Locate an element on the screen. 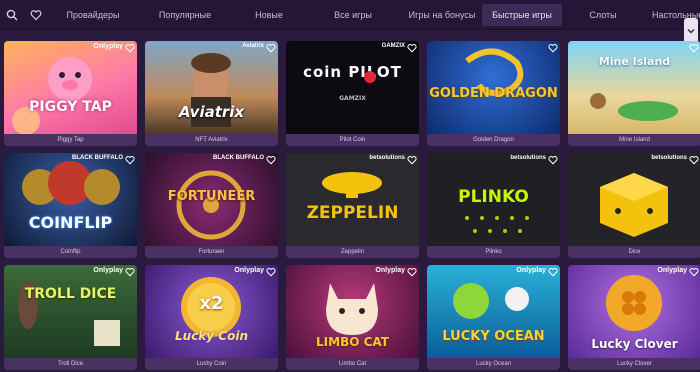 The image size is (700, 372). game-title: Fortuneer is located at coordinates (211, 252).